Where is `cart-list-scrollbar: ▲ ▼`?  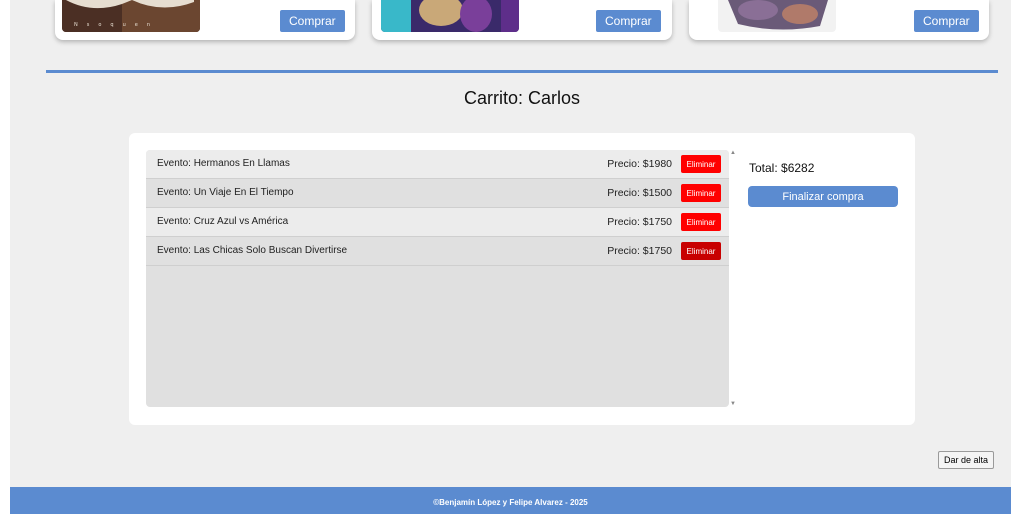
cart-list-scrollbar: ▲ ▼ is located at coordinates (733, 278).